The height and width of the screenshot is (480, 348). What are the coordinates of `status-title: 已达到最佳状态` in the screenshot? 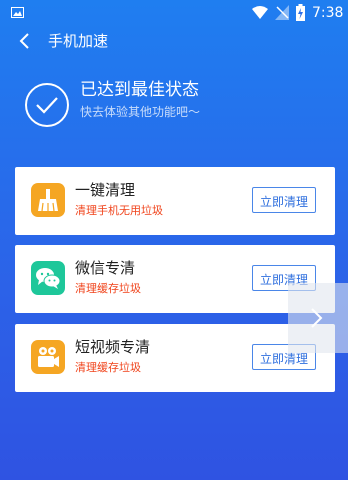 It's located at (139, 90).